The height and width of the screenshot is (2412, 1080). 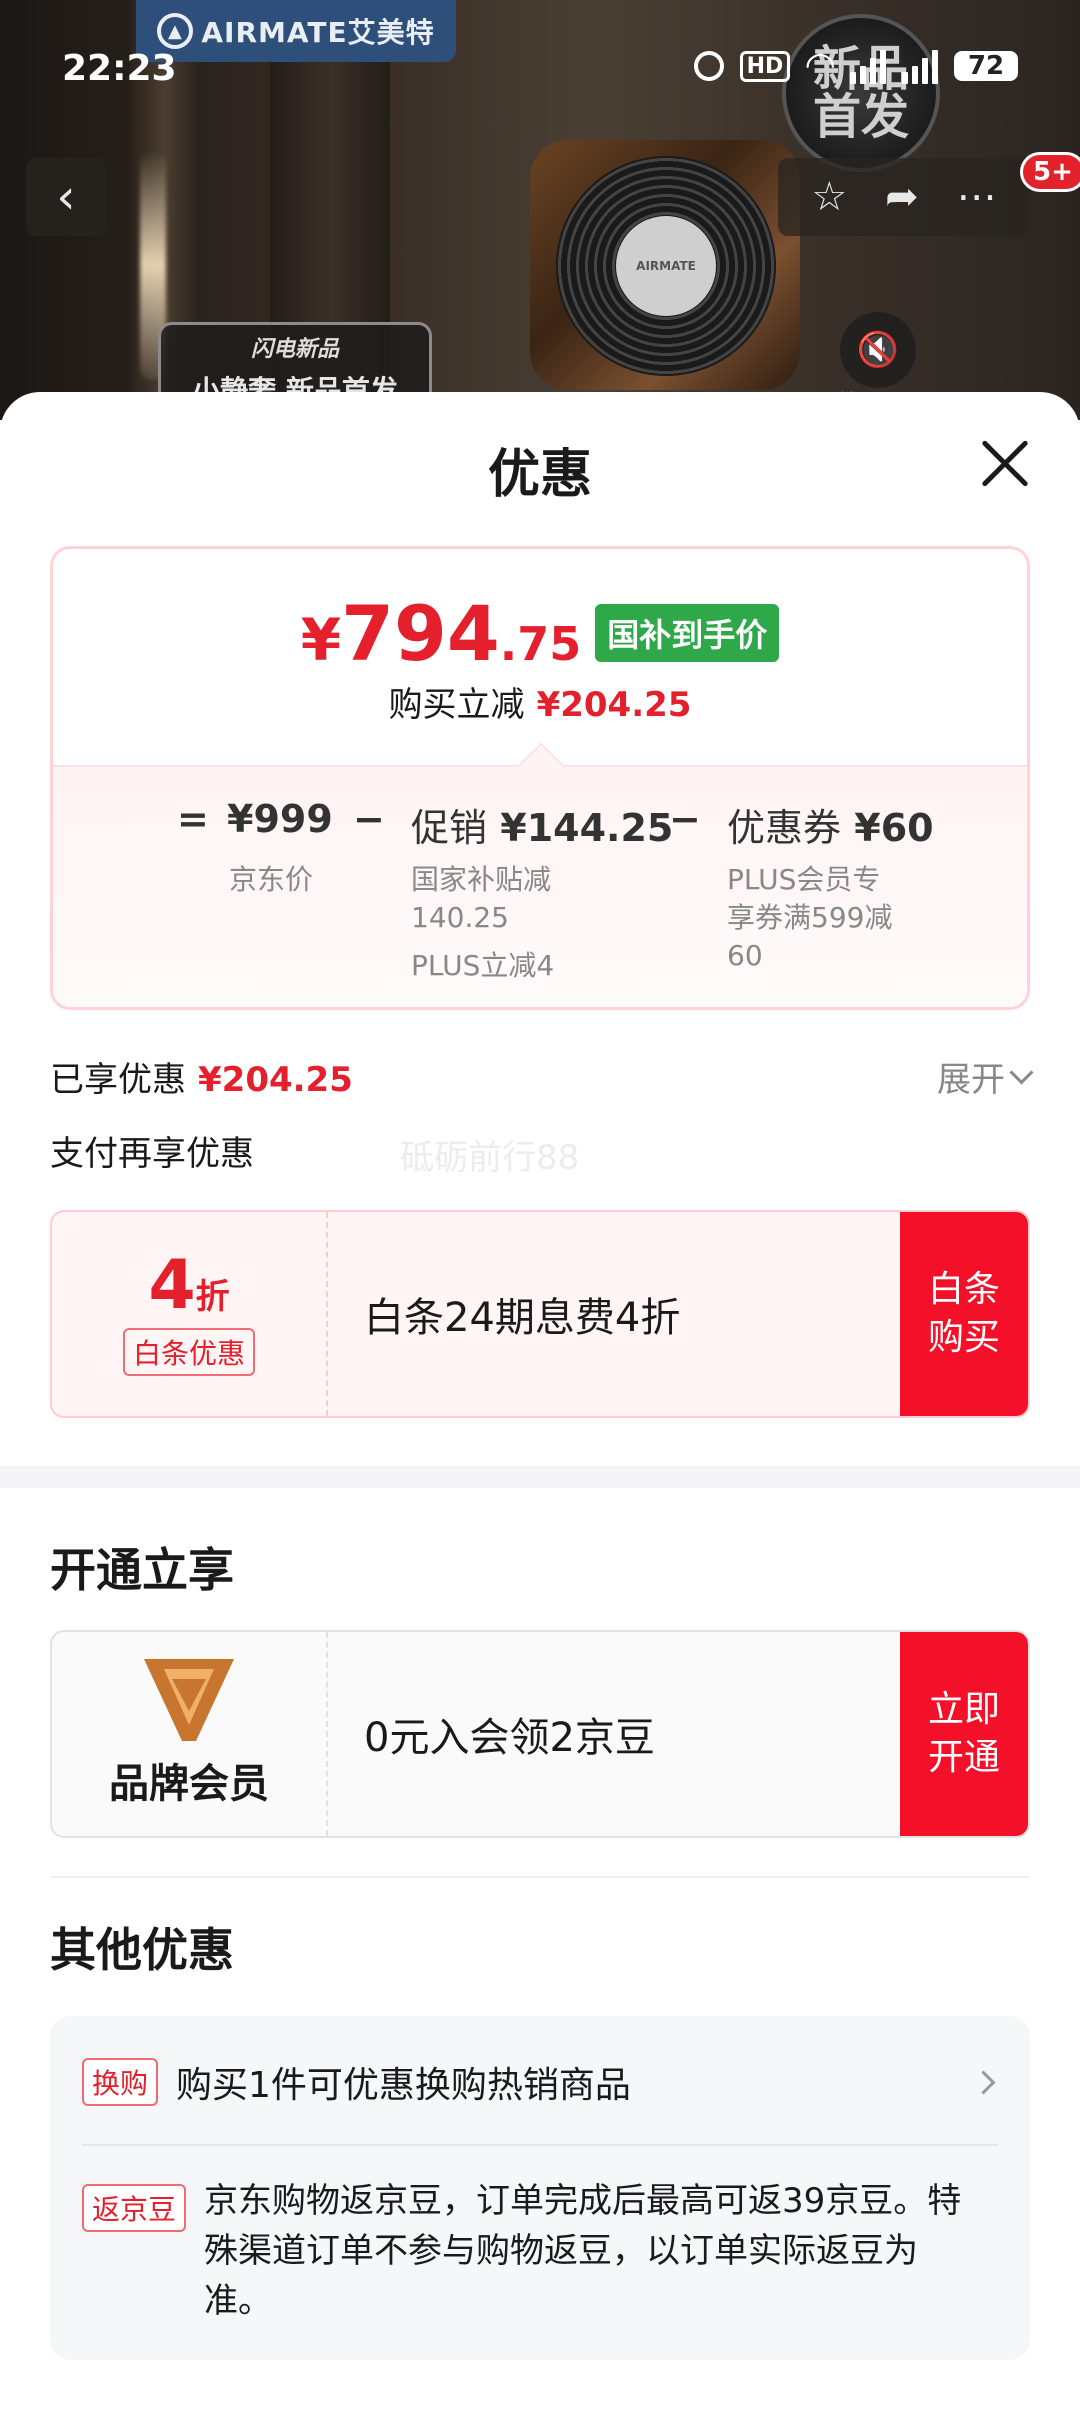 What do you see at coordinates (490, 1158) in the screenshot?
I see `watermark: 砥砺前行88` at bounding box center [490, 1158].